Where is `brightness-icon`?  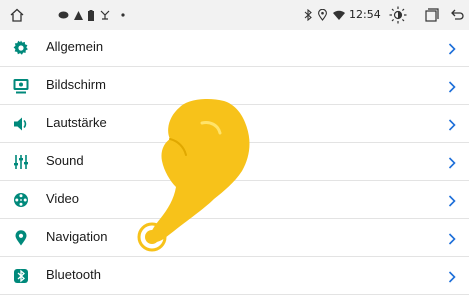
brightness-icon is located at coordinates (398, 15).